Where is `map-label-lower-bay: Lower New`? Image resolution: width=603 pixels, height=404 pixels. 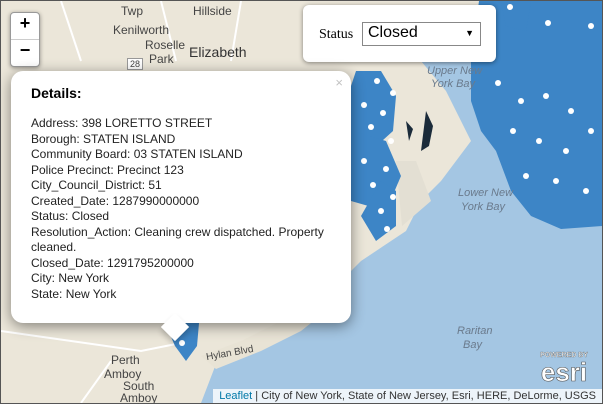 map-label-lower-bay: Lower New is located at coordinates (486, 193).